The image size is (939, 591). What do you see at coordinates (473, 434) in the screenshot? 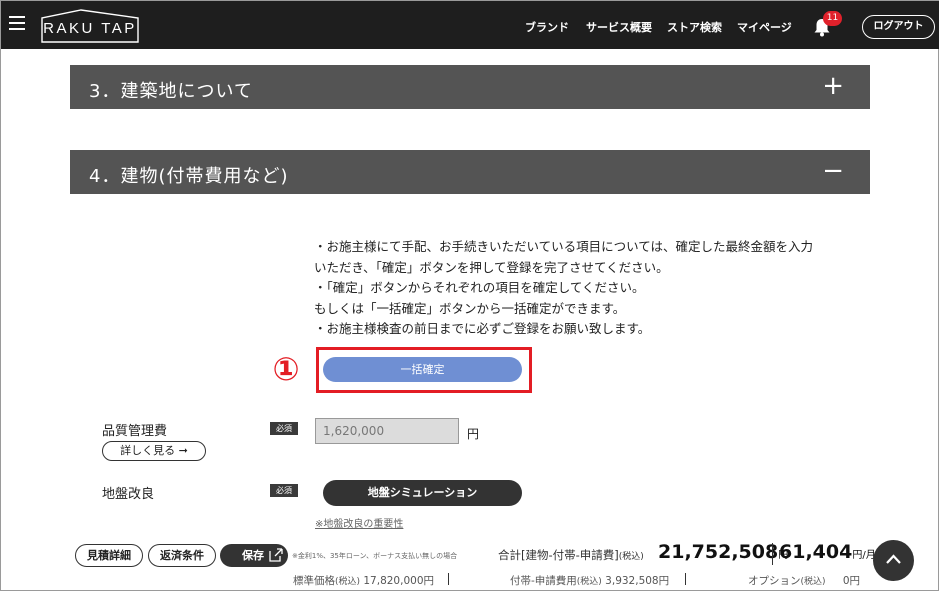
I see `yen-unit: 円` at bounding box center [473, 434].